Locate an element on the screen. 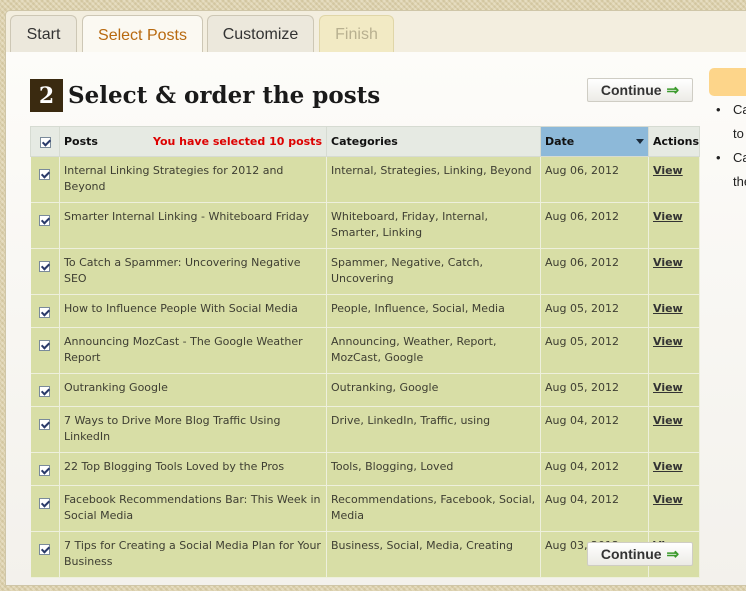  categories-cell: Outranking, Google is located at coordinates (433, 390).